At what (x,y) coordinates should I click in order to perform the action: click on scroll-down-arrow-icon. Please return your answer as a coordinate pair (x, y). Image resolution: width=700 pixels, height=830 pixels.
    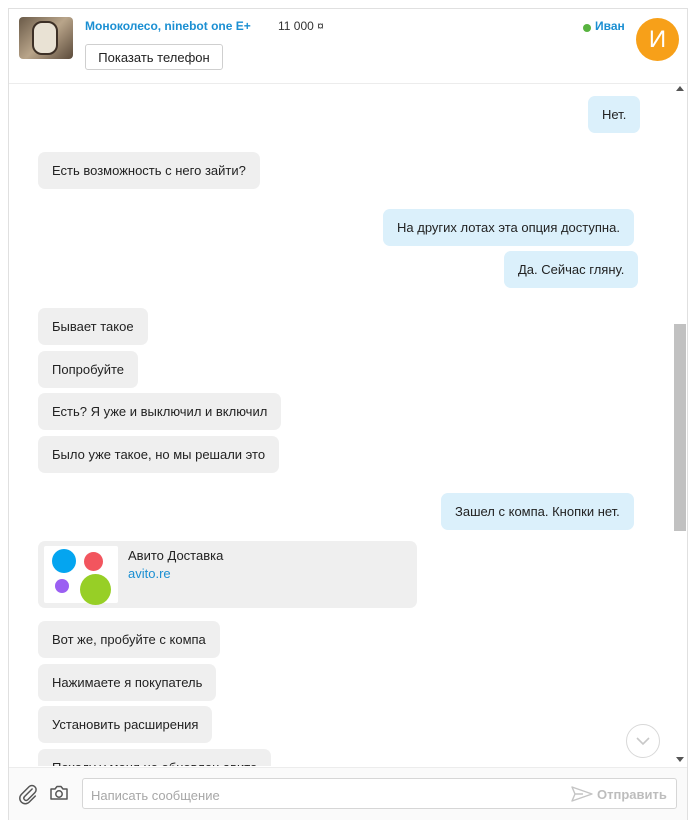
    Looking at the image, I should click on (680, 759).